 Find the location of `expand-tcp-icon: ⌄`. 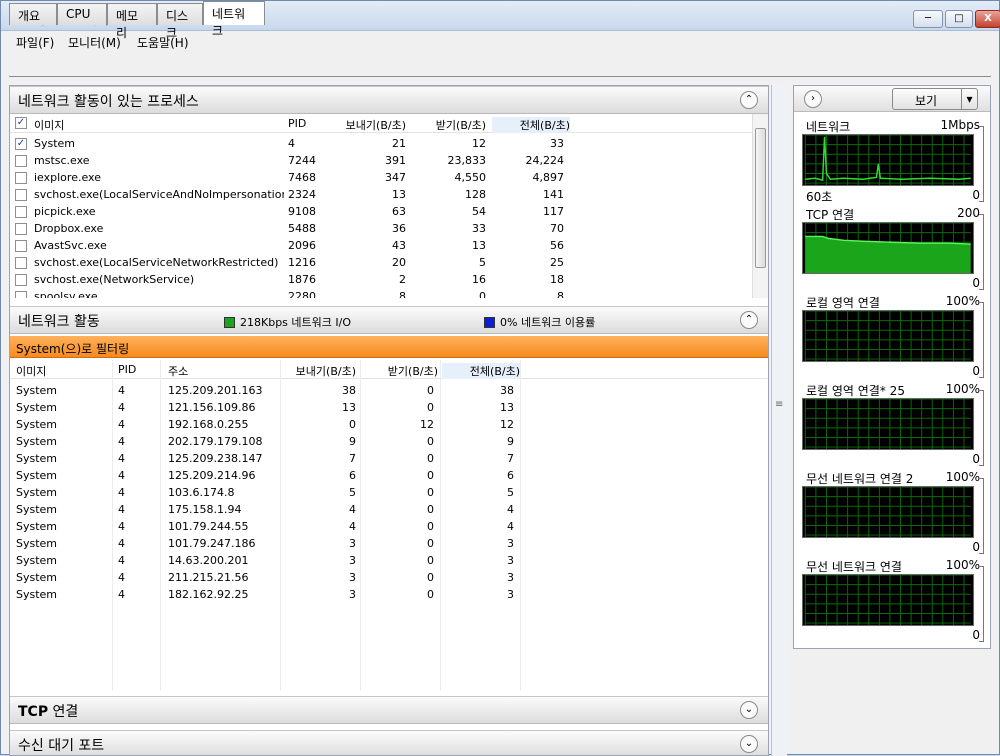

expand-tcp-icon: ⌄ is located at coordinates (749, 710).